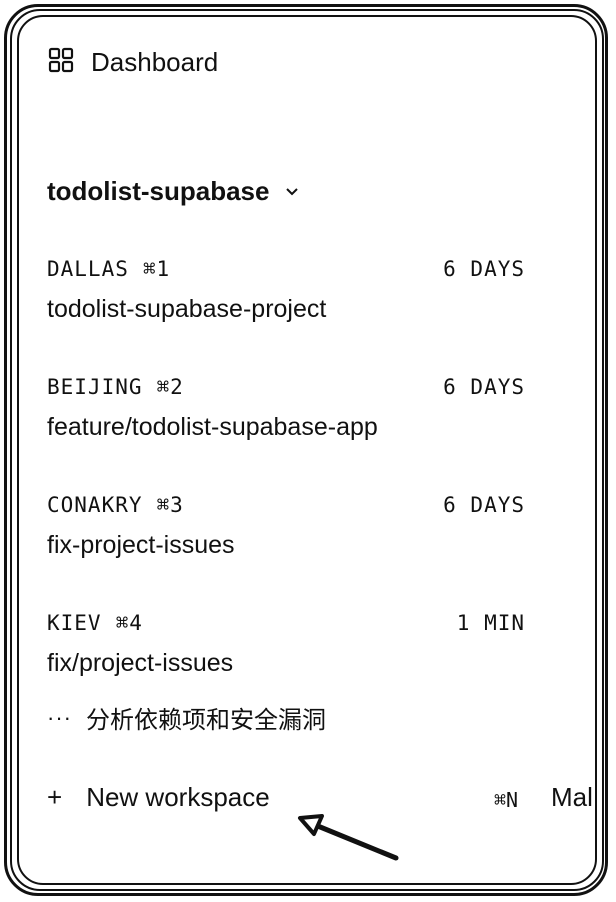 The image size is (616, 902). I want to click on workspace-shortcut: ⌘2, so click(170, 387).